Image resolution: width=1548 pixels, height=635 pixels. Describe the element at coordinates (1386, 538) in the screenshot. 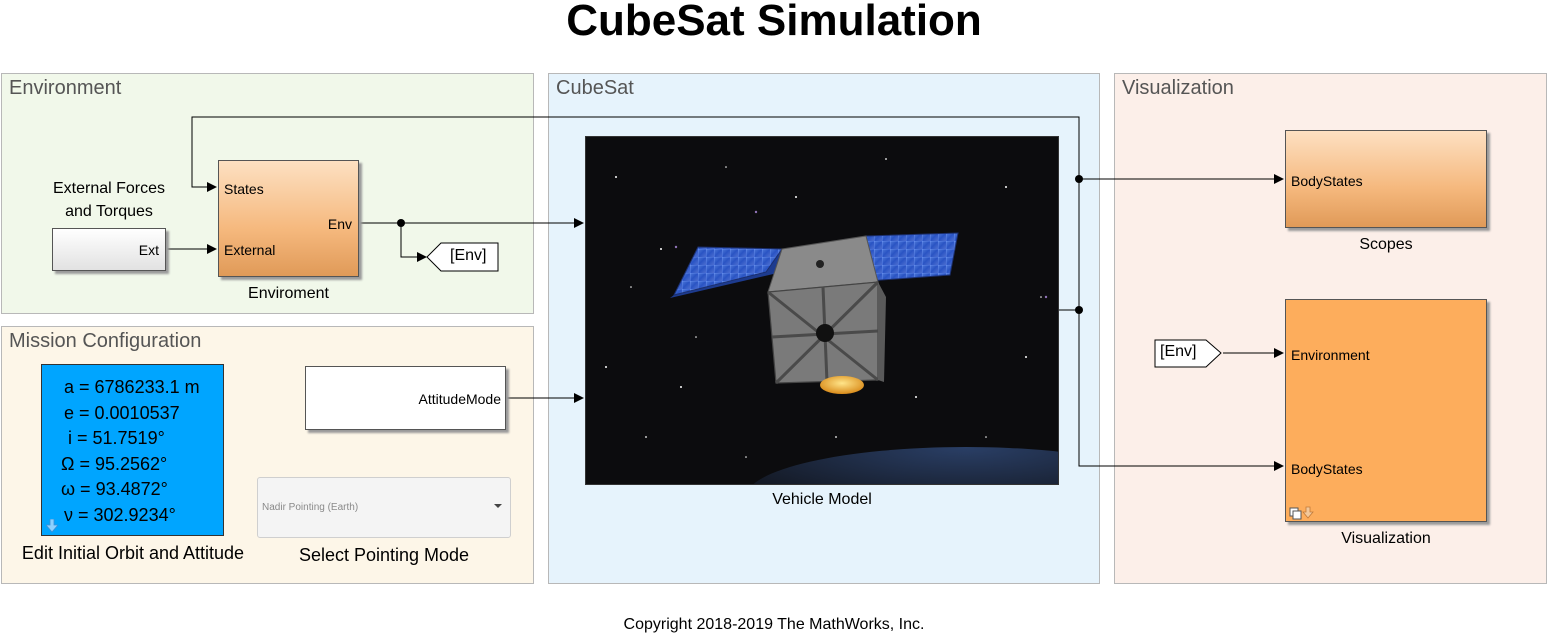

I see `visualization-caption: Visualization` at that location.